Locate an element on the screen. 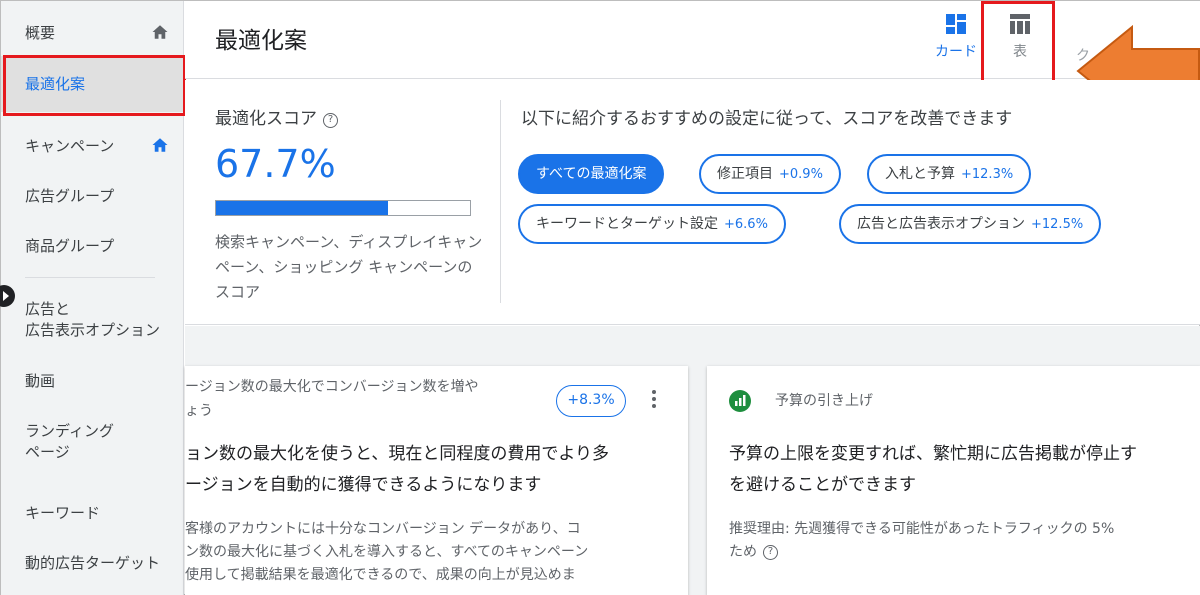 This screenshot has height=595, width=1200. chip-delta: +0.9% is located at coordinates (801, 174).